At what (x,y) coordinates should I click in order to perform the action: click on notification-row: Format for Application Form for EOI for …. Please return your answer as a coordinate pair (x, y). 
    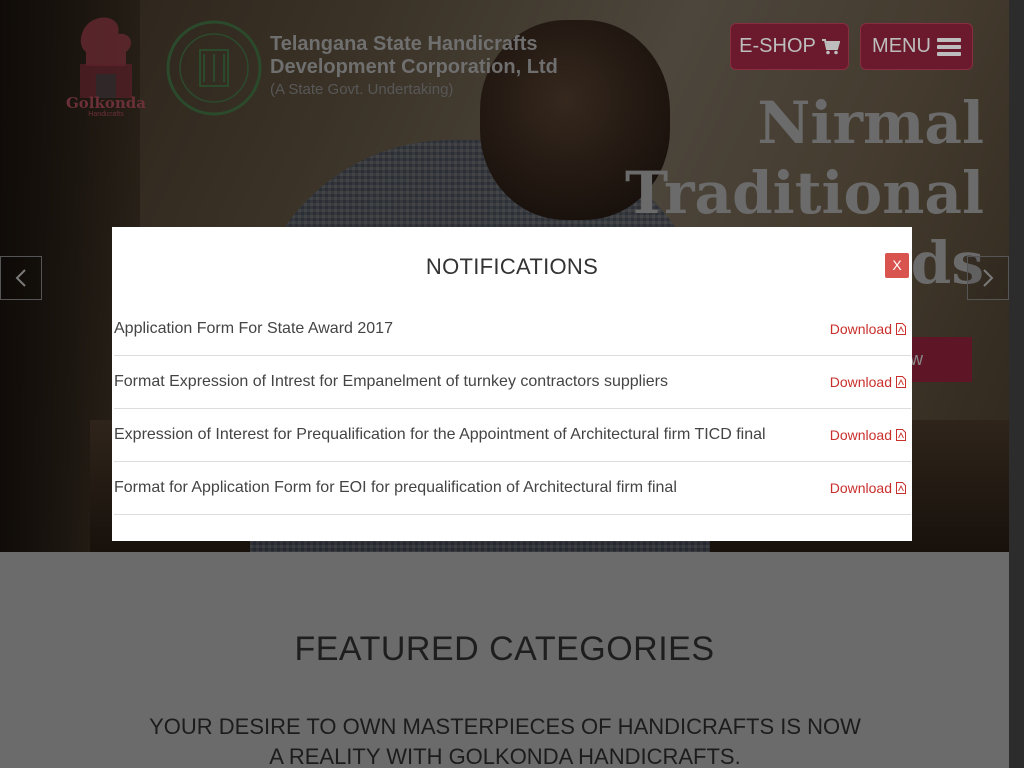
    Looking at the image, I should click on (512, 488).